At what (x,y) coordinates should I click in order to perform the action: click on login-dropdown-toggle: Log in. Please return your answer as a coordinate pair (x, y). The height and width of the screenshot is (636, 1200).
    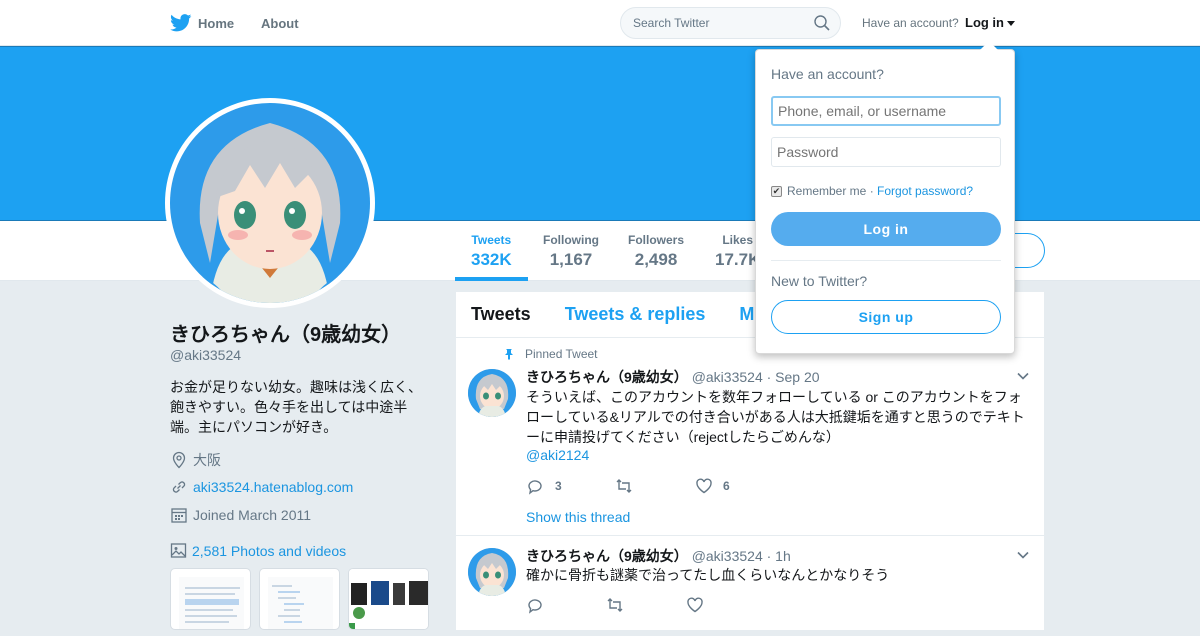
    Looking at the image, I should click on (990, 22).